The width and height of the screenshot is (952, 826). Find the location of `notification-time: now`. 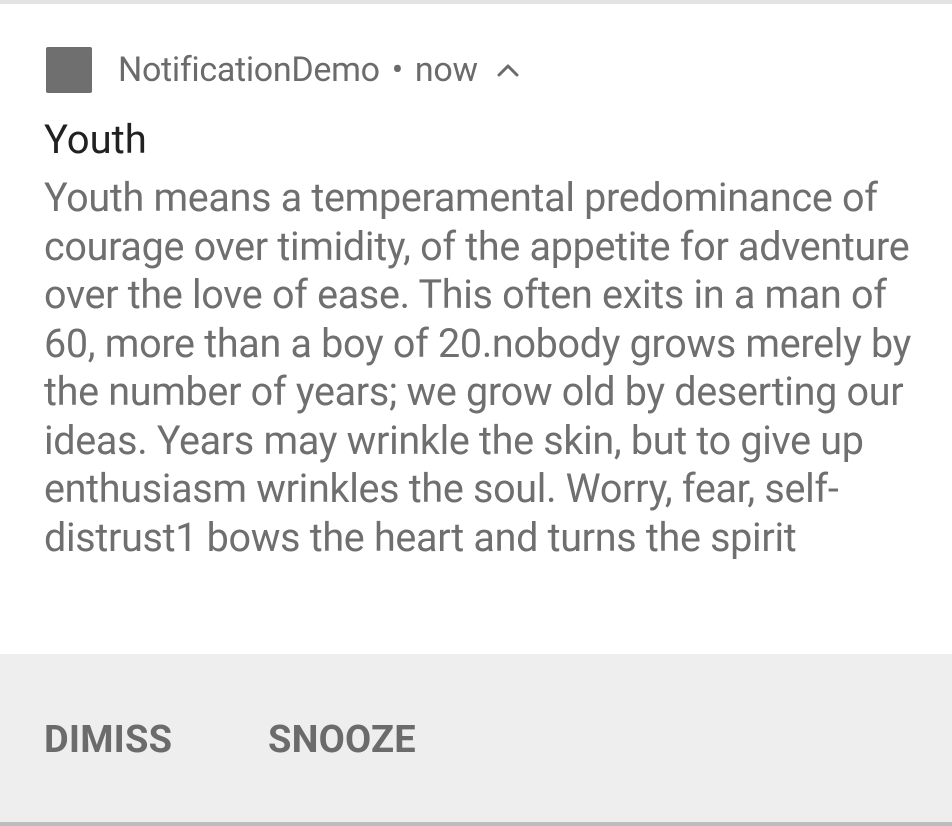

notification-time: now is located at coordinates (446, 70).